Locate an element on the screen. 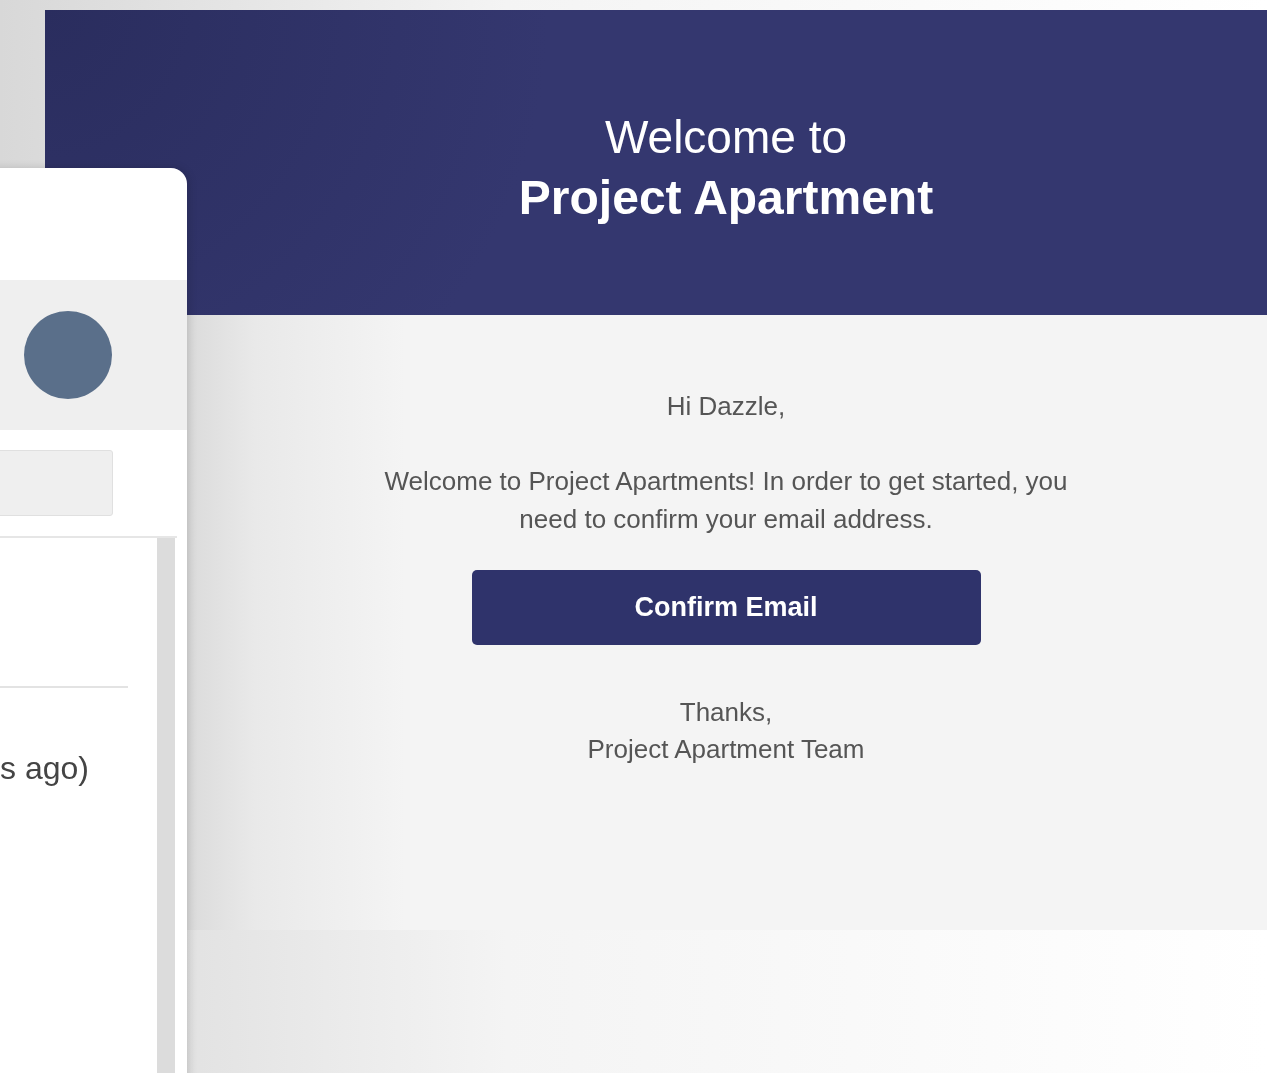  input-field is located at coordinates (56, 483).